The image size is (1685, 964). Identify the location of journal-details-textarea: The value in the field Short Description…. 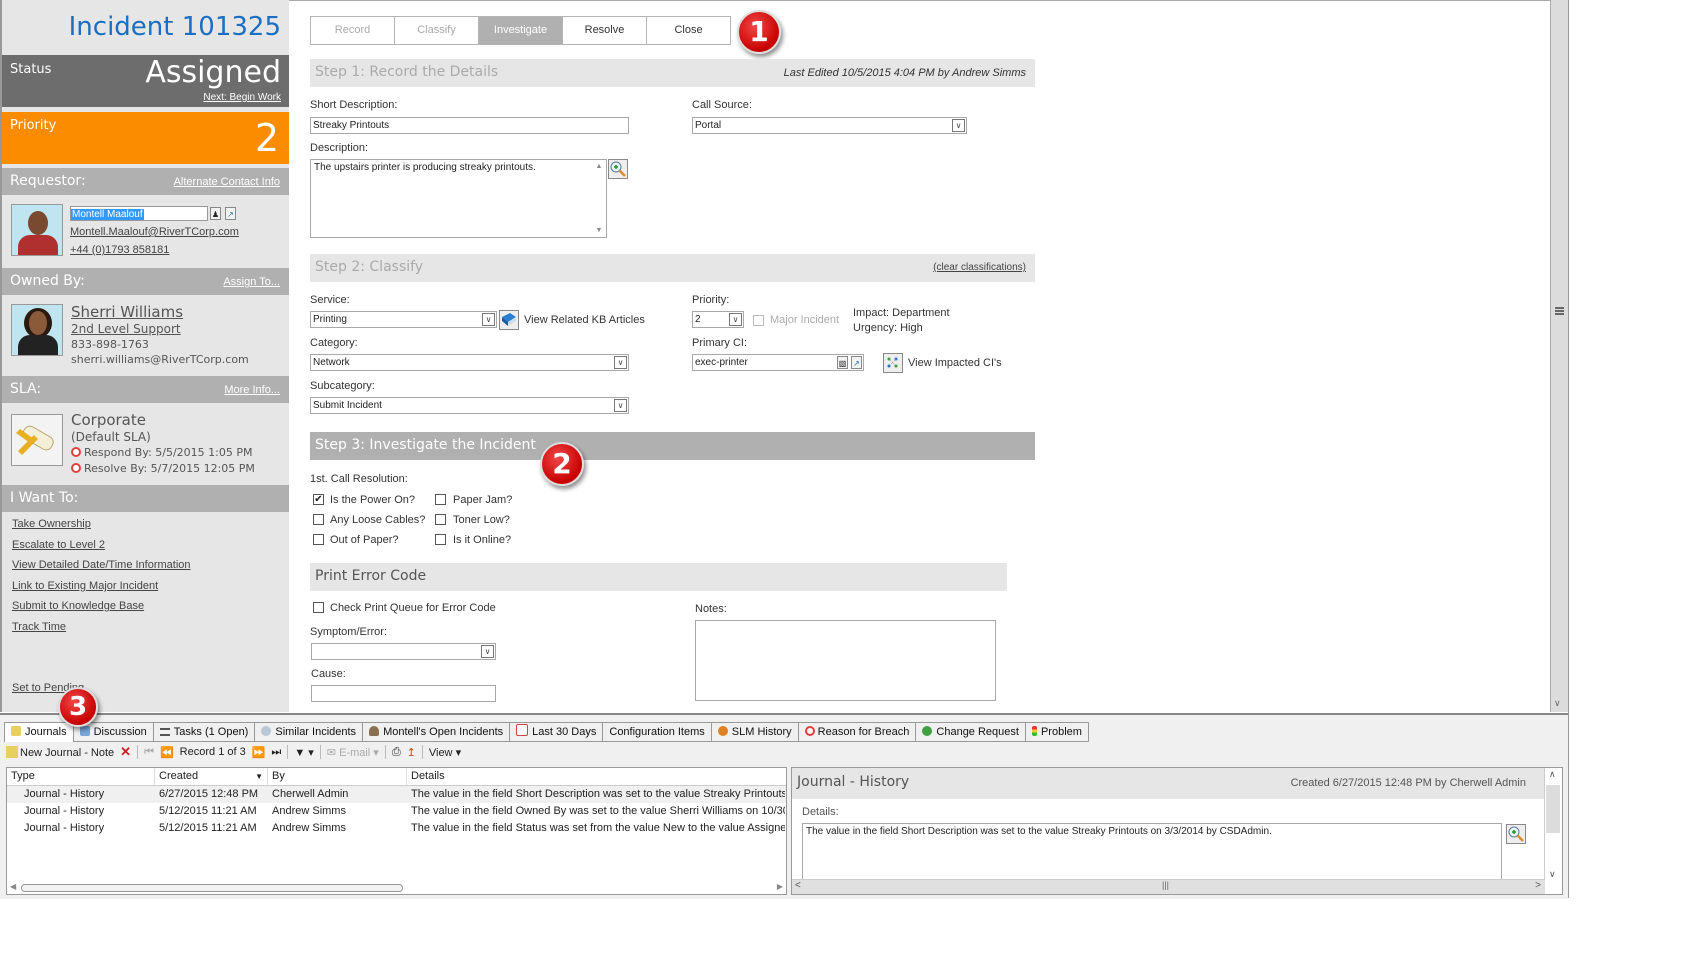
(1152, 852).